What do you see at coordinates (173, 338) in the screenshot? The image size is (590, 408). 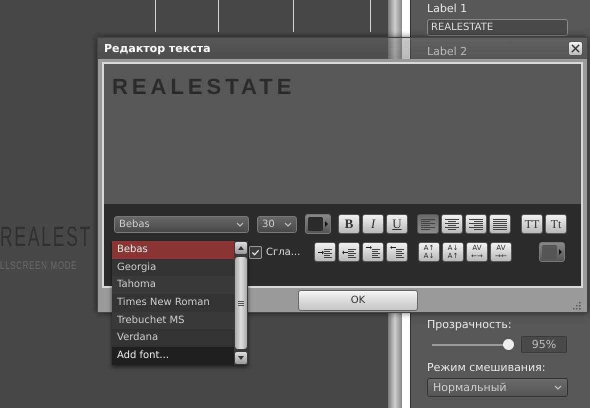 I see `font-list-item: Verdana` at bounding box center [173, 338].